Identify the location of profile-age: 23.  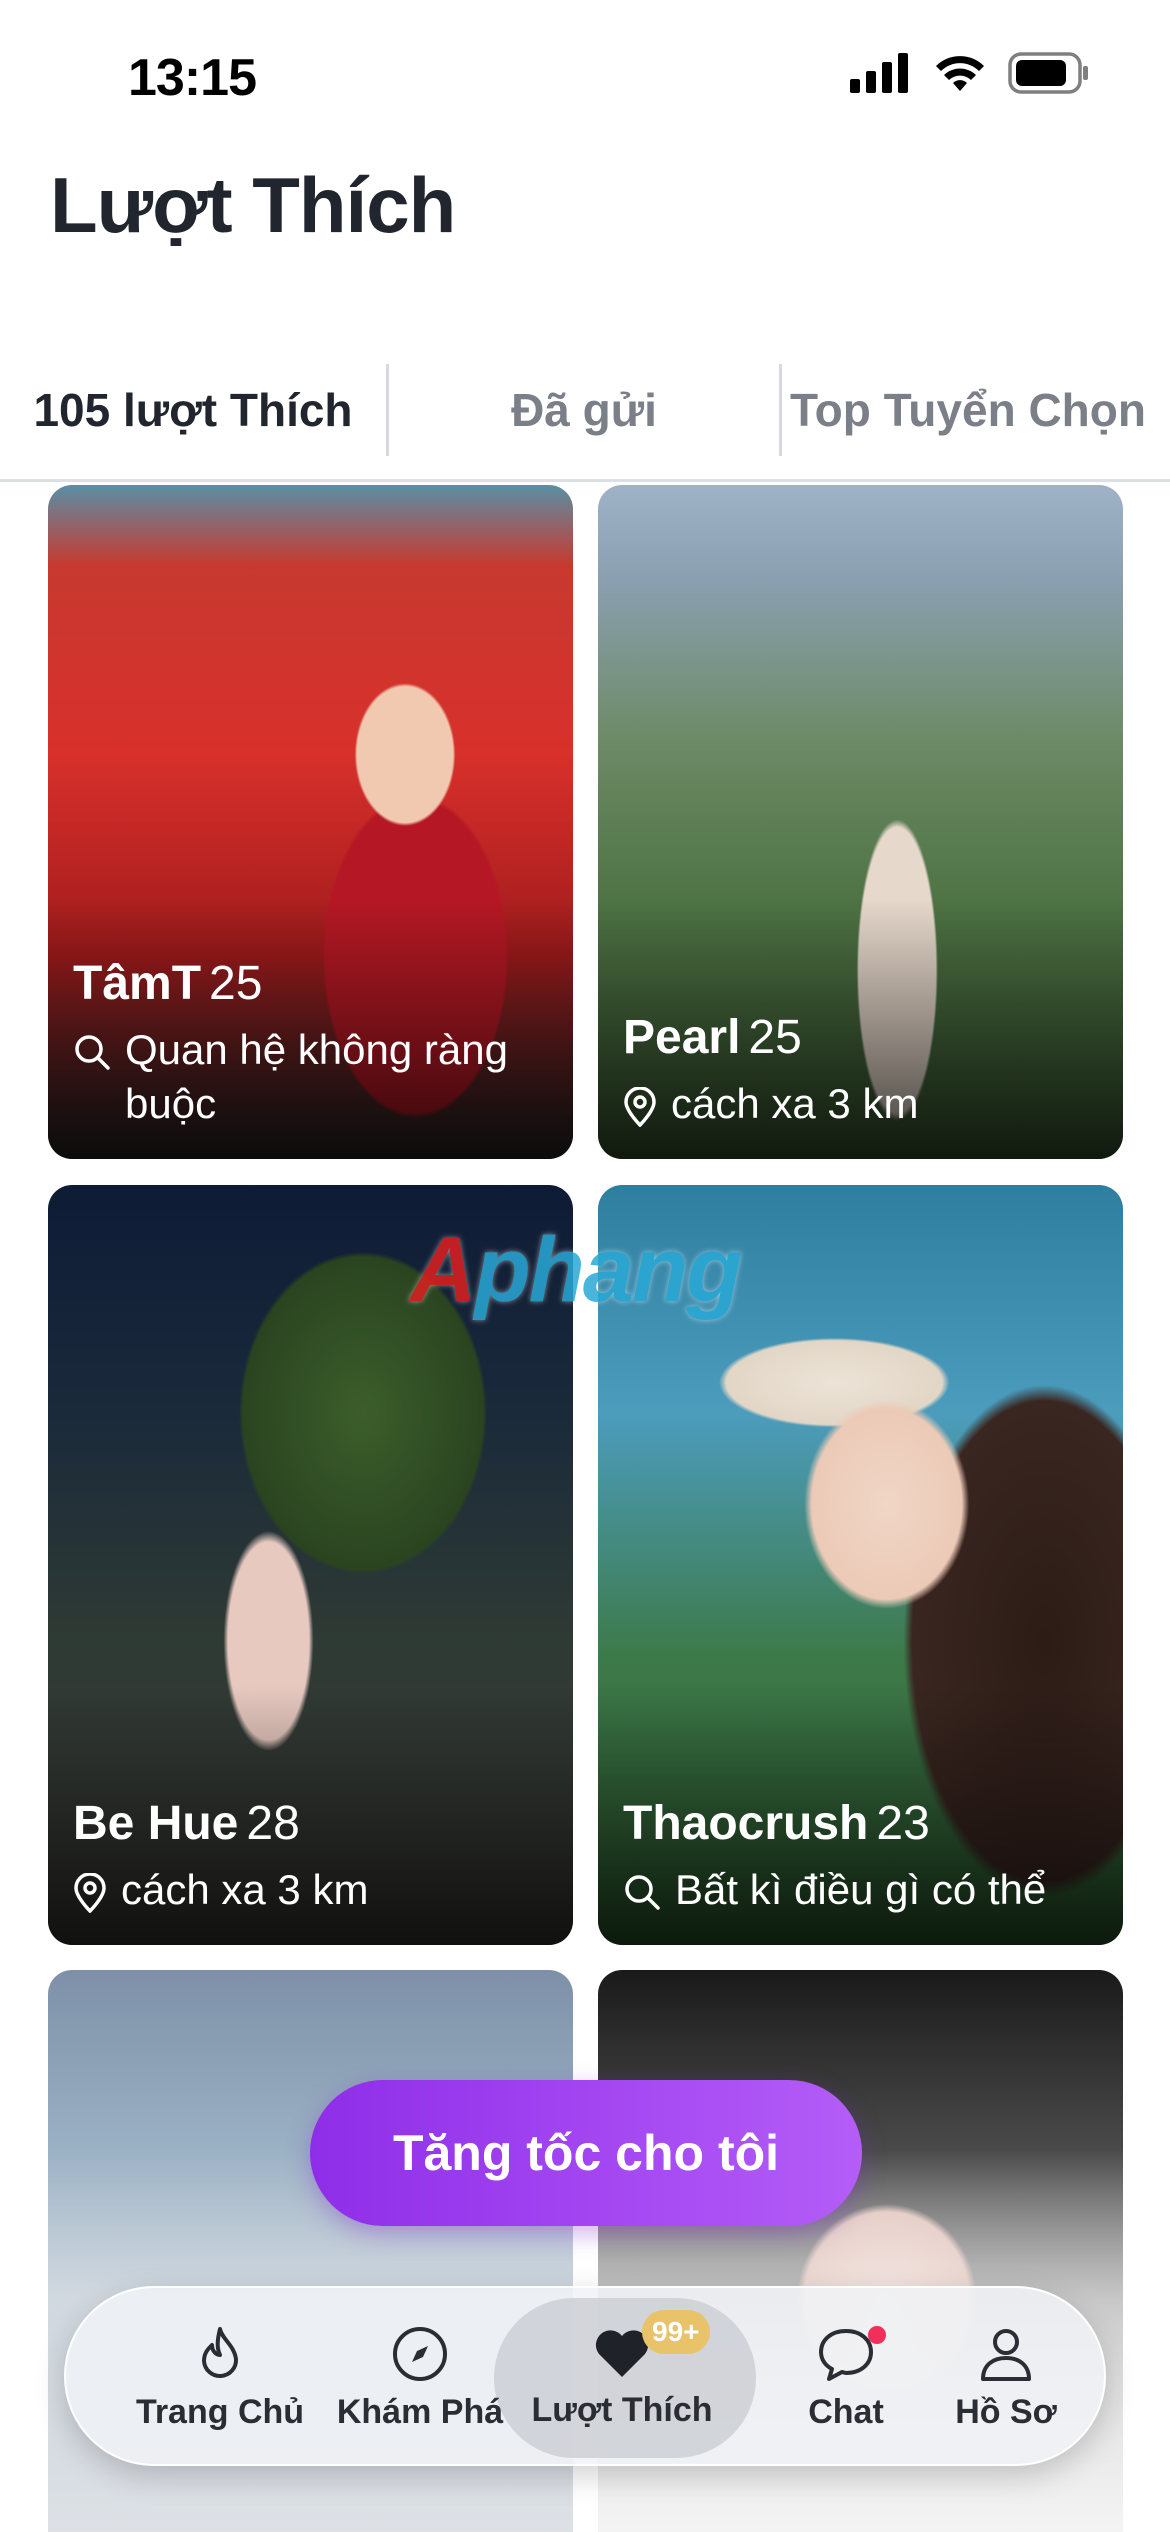
(903, 1823).